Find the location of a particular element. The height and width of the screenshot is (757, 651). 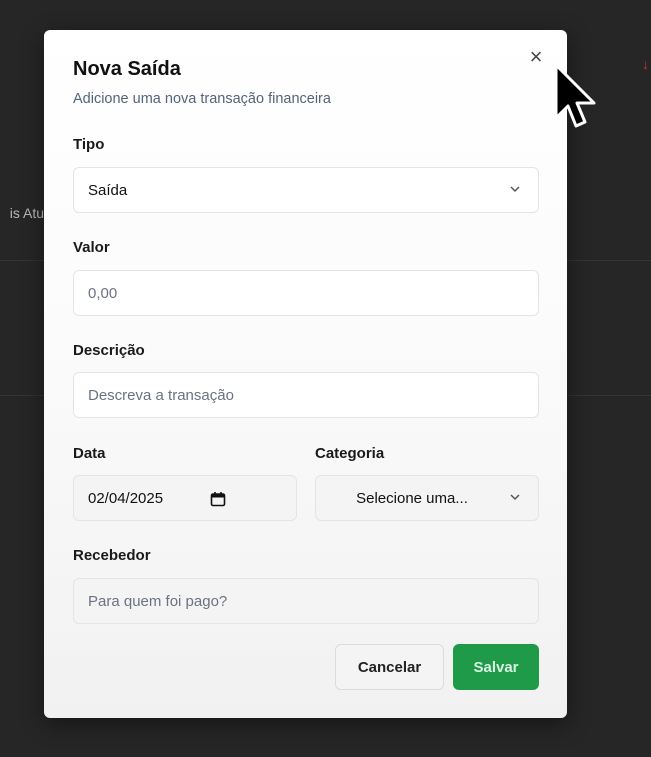

descricao-placeholder: Descreva a transação is located at coordinates (161, 395).